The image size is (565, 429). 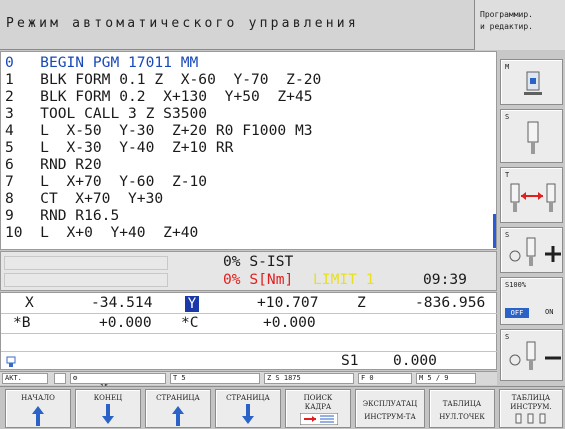 What do you see at coordinates (119, 148) in the screenshot?
I see `program-line: 5 L X-30 Y-40 Z+10 RR` at bounding box center [119, 148].